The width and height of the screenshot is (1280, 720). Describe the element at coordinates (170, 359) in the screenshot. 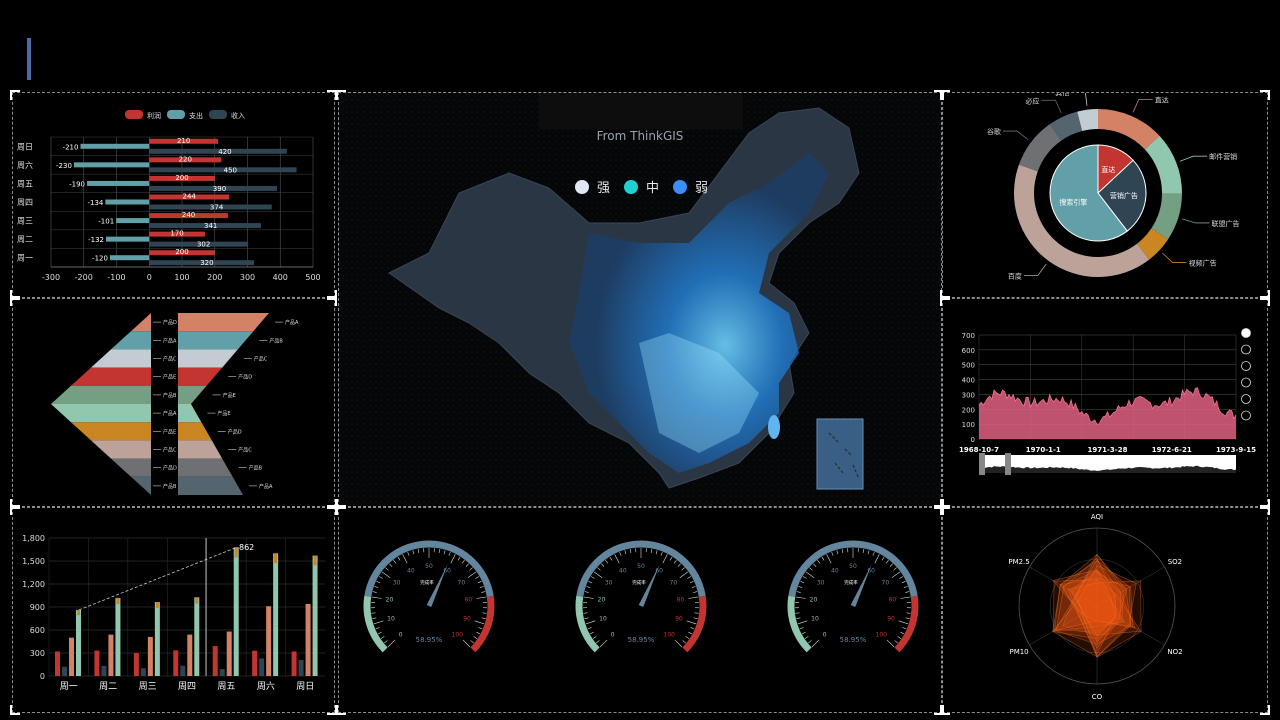

I see `funnel-left-label: 产品C` at that location.